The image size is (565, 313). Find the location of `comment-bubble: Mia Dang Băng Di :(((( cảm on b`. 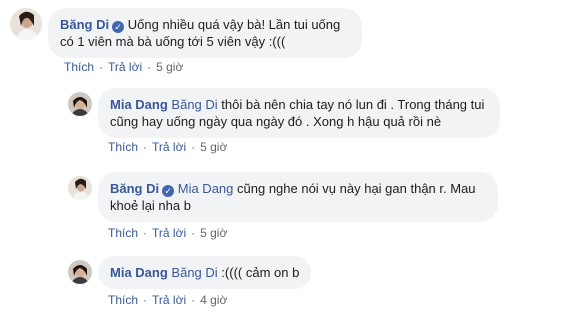

comment-bubble: Mia Dang Băng Di :(((( cảm on b is located at coordinates (205, 272).